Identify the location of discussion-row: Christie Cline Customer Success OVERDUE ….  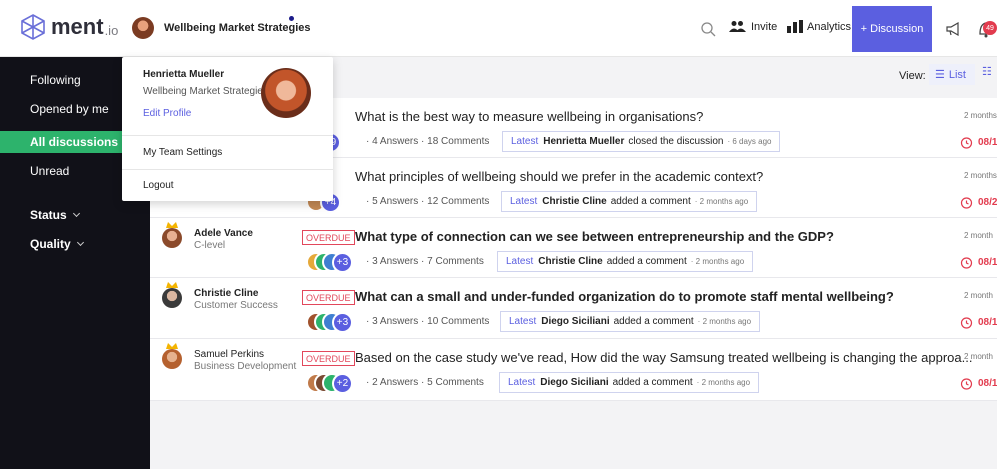
(573, 308).